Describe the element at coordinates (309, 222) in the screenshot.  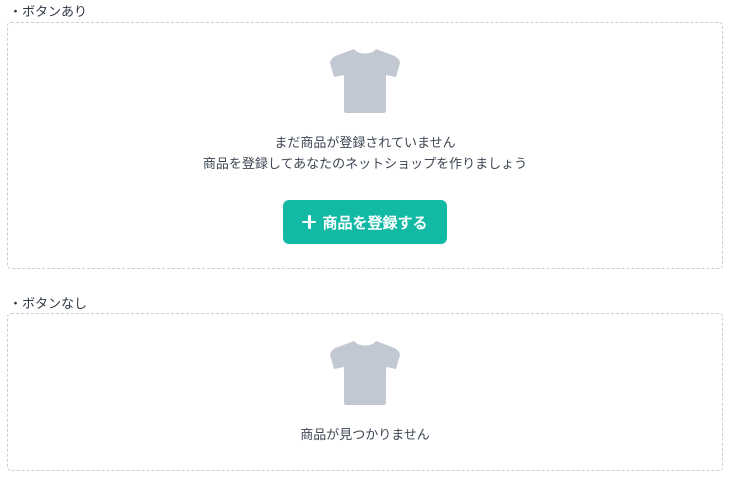
I see `plus-icon` at that location.